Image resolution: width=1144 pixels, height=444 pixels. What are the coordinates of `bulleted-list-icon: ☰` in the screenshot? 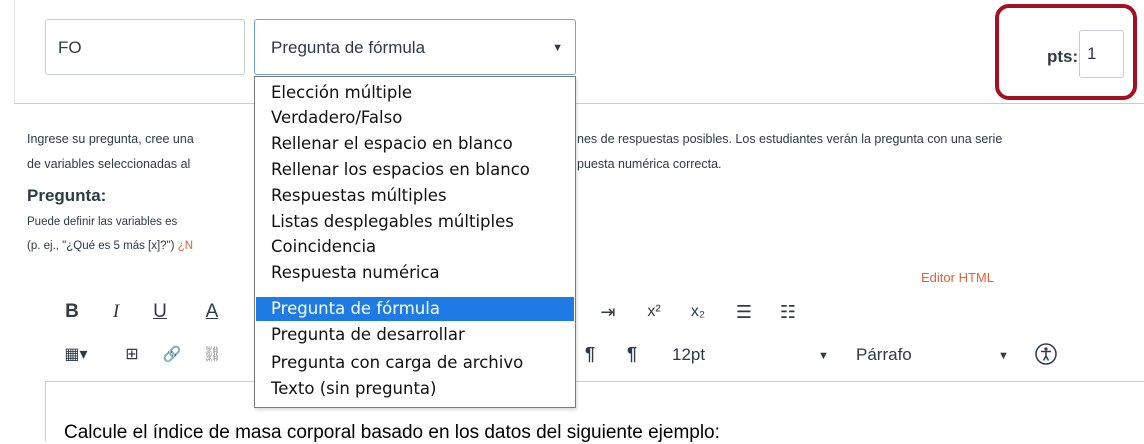 It's located at (744, 312).